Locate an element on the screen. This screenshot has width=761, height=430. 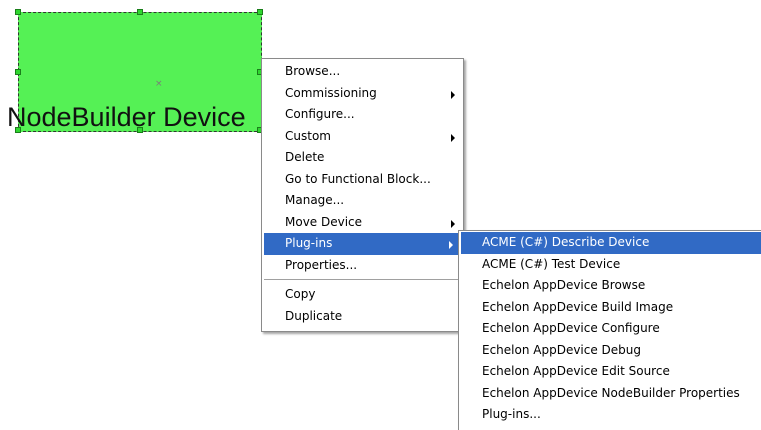
device-label: NodeBuilder Device is located at coordinates (126, 117).